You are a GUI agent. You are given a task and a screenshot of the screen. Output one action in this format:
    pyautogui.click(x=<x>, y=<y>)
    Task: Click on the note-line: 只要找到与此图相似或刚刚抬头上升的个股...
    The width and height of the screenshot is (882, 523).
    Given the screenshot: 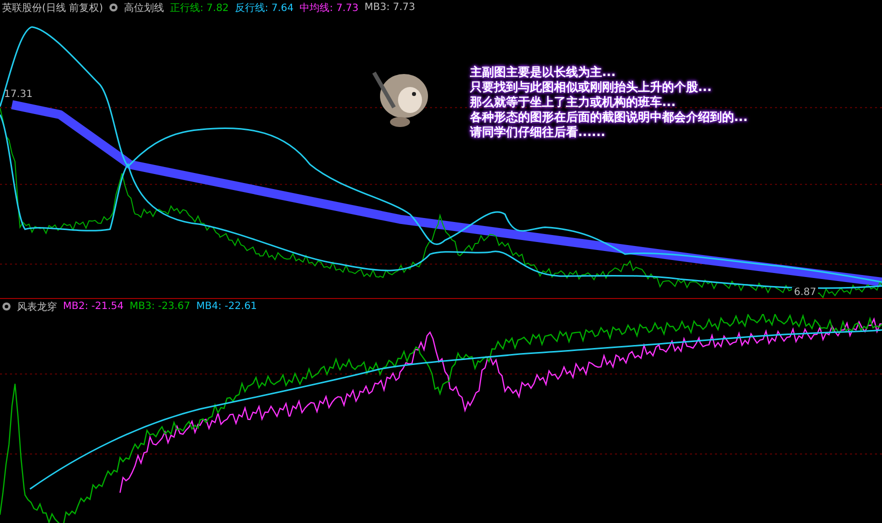 What is the action you would take?
    pyautogui.click(x=591, y=87)
    